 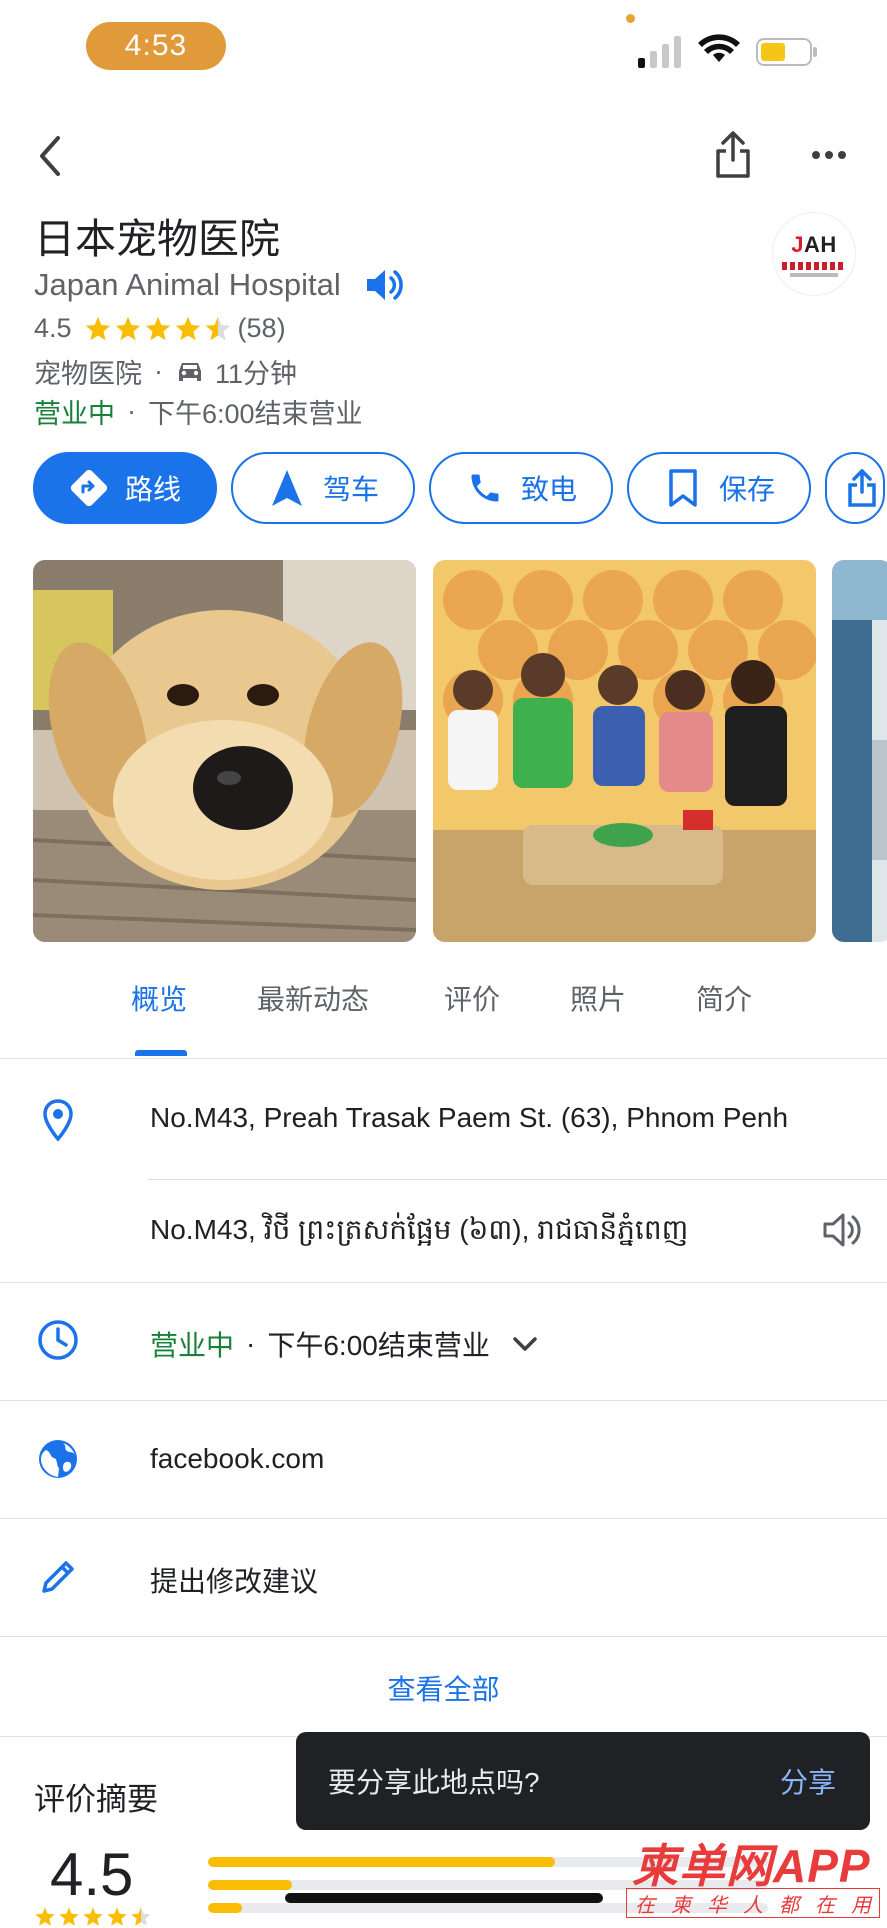 I want to click on rating-row: 4.5 (58), so click(x=160, y=328).